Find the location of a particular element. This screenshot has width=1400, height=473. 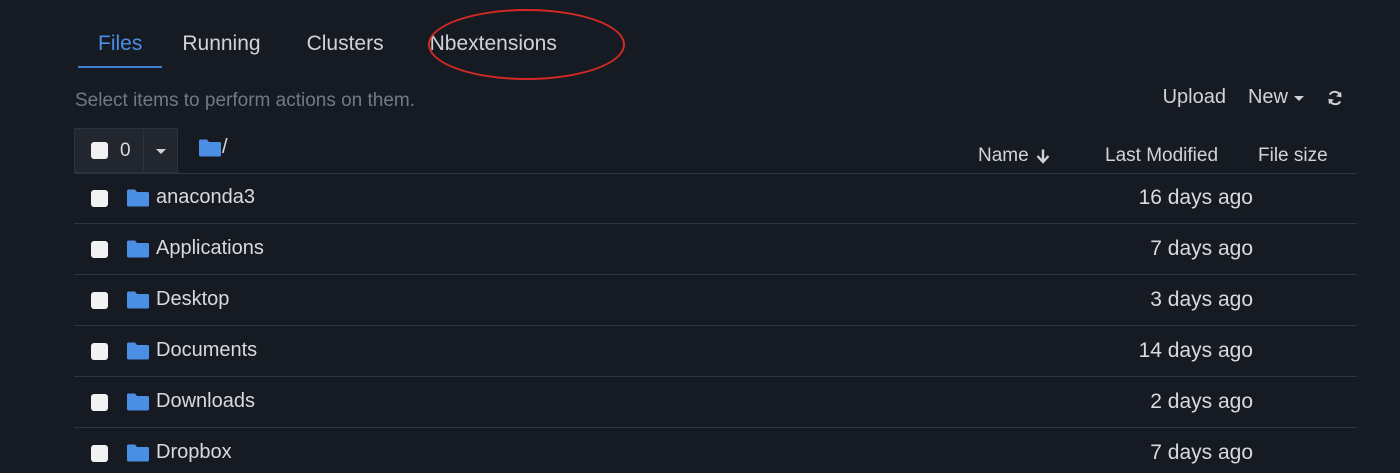

new-label: New is located at coordinates (1267, 97).